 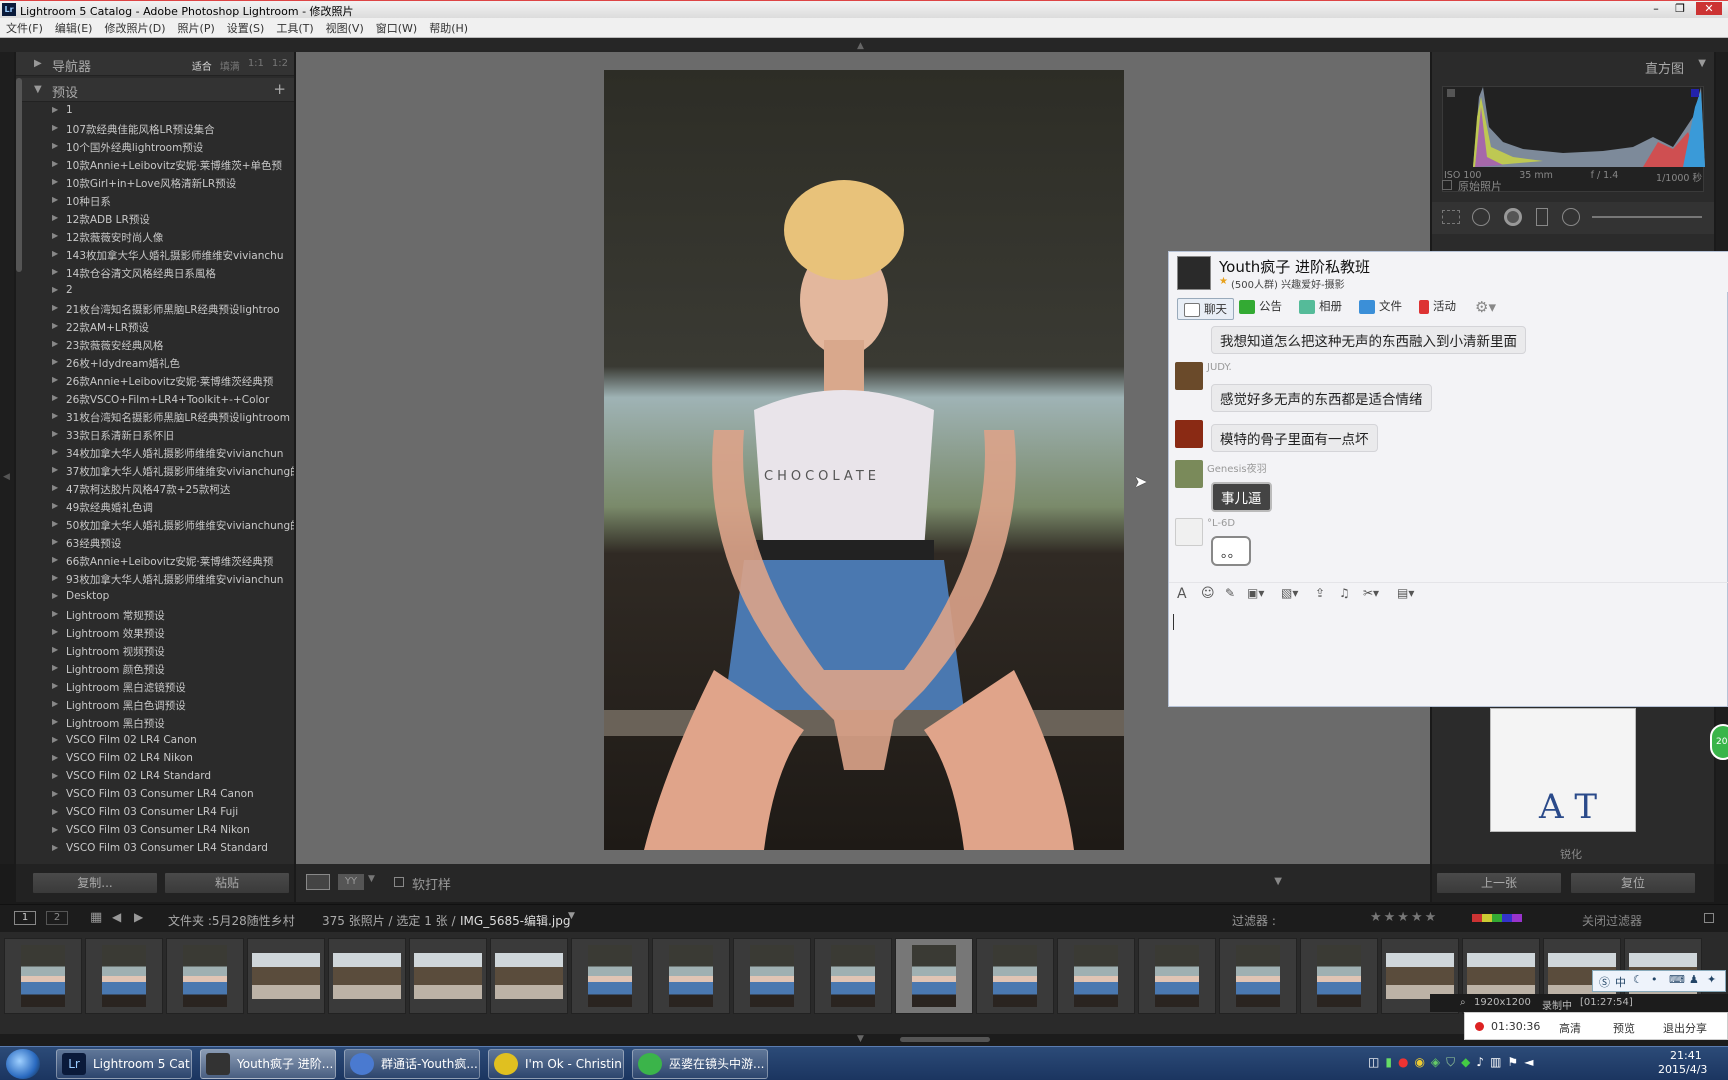 What do you see at coordinates (351, 882) in the screenshot?
I see `before-after-icon: YY` at bounding box center [351, 882].